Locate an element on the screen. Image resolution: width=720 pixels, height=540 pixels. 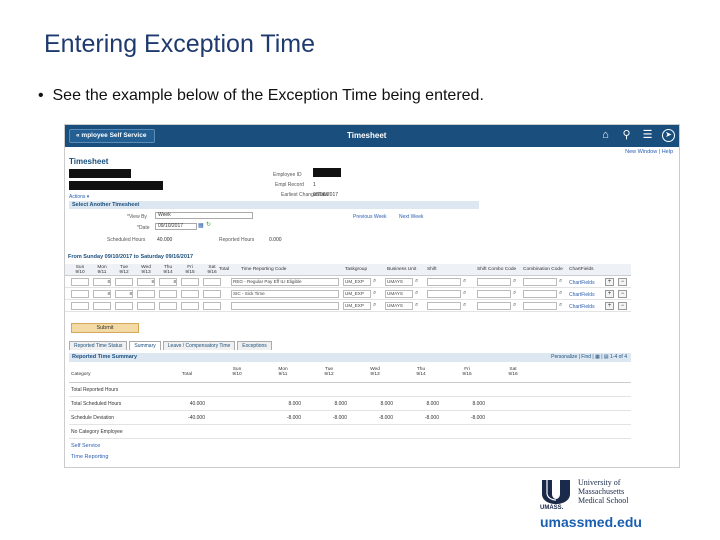
summary-column-date: 9/14 is located at coordinates (421, 374).